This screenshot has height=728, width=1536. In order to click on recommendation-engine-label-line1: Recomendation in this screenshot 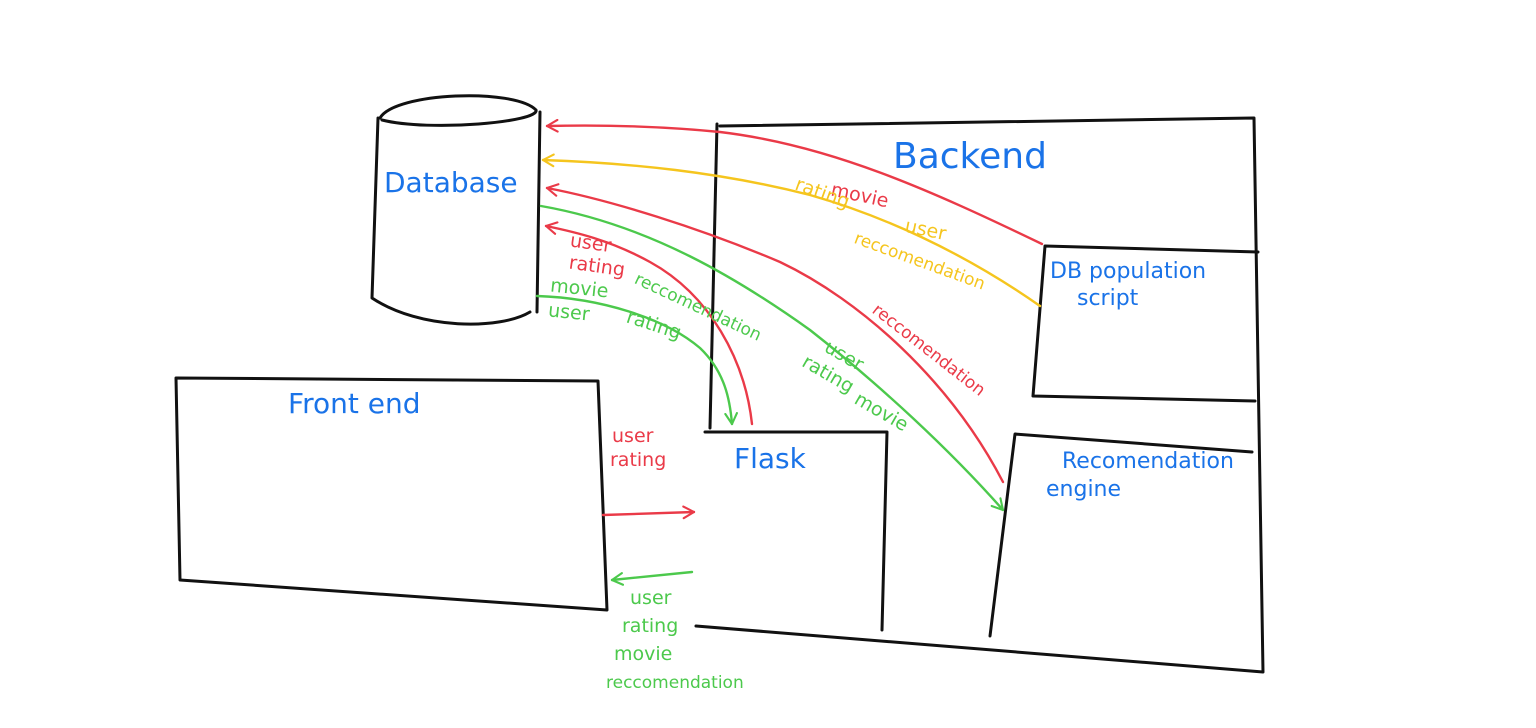, I will do `click(1148, 461)`.